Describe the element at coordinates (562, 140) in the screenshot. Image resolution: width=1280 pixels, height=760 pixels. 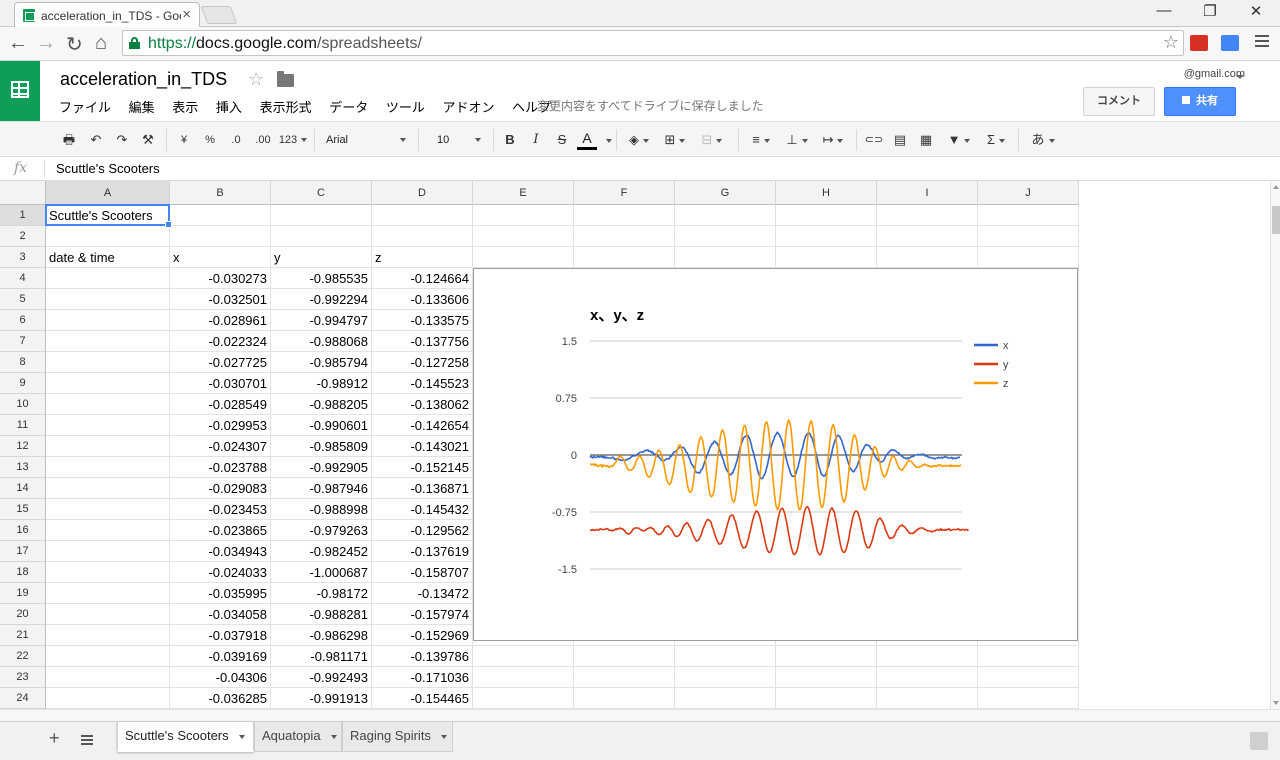
I see `strikethrough-button: S` at that location.